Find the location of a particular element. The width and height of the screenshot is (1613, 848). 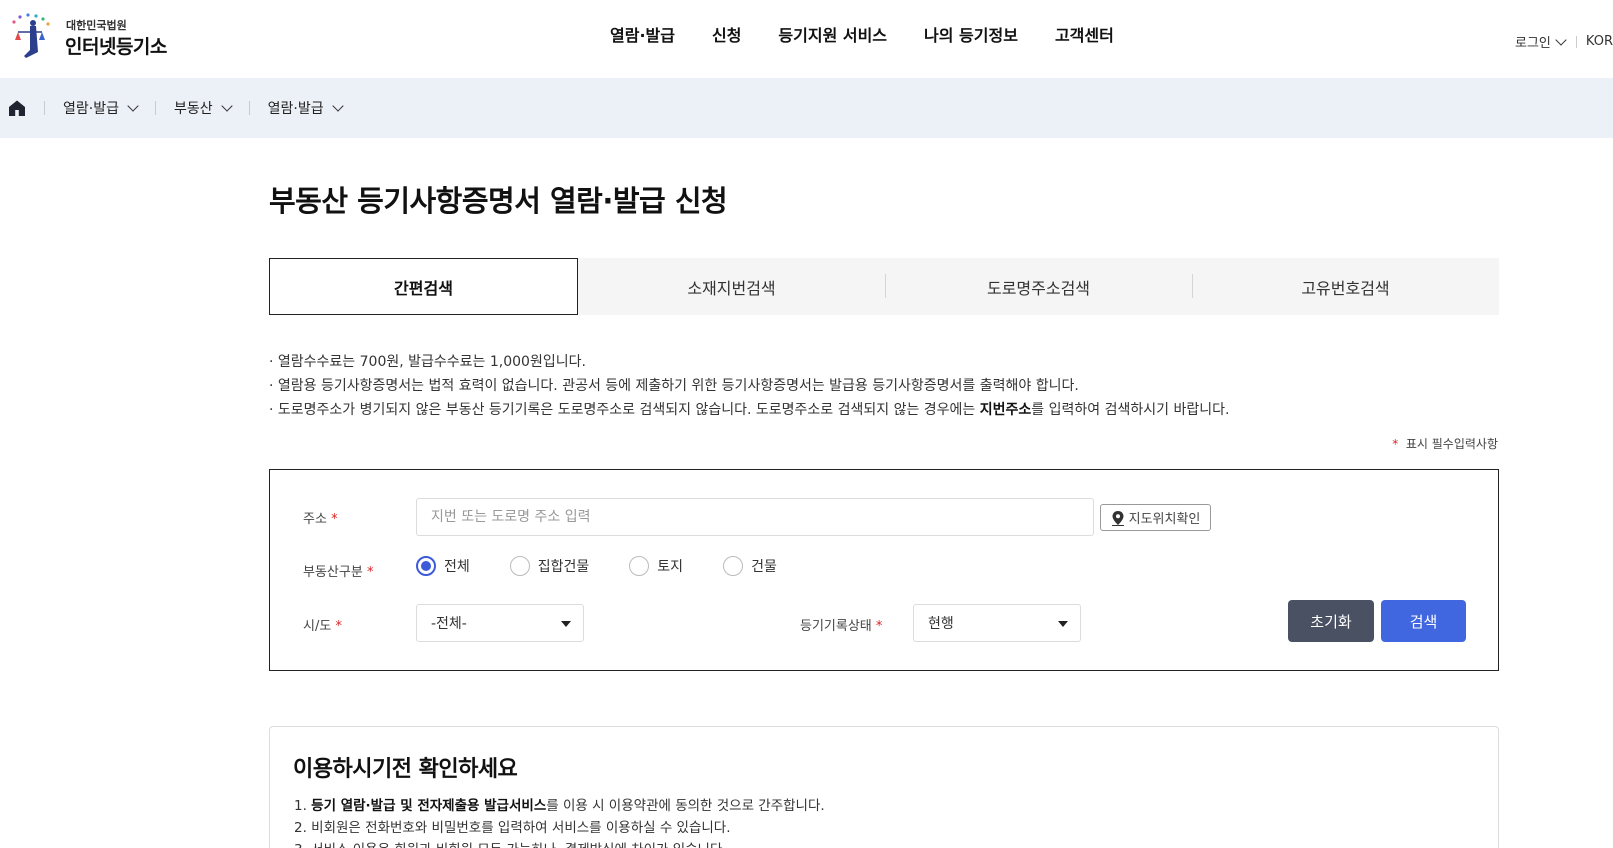

radio-label: 토지 is located at coordinates (670, 567).